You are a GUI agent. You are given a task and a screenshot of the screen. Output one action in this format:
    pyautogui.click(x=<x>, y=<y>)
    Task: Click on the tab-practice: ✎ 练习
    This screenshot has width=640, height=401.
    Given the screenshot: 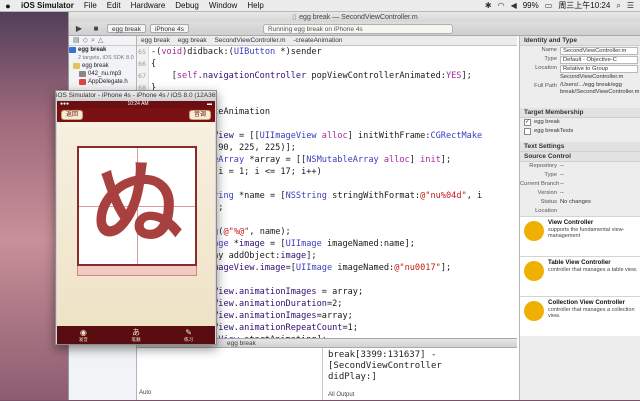 What is the action you would take?
    pyautogui.click(x=188, y=335)
    